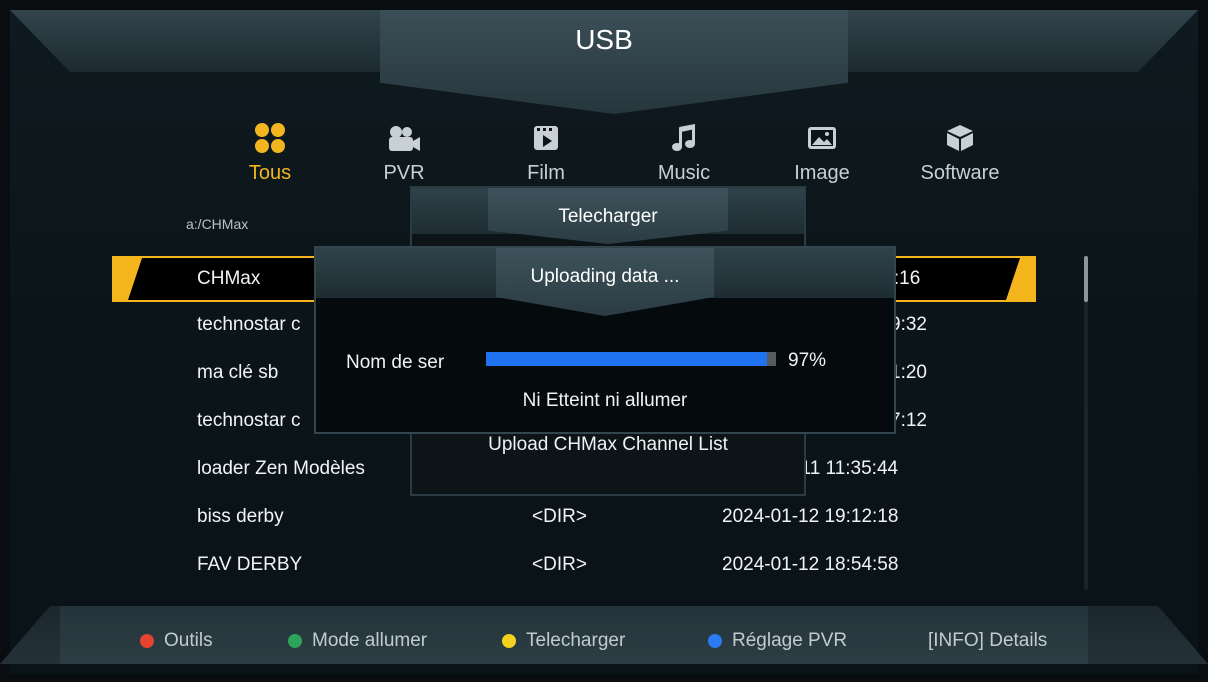  I want to click on file-date: 2024-01-12 19:12:18, so click(810, 516).